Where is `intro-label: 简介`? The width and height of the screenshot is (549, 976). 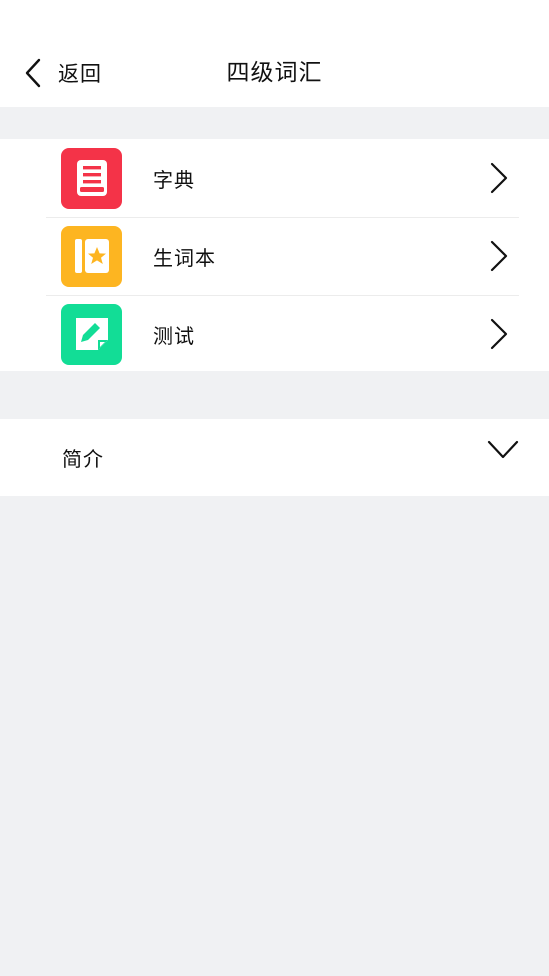
intro-label: 简介 is located at coordinates (83, 459).